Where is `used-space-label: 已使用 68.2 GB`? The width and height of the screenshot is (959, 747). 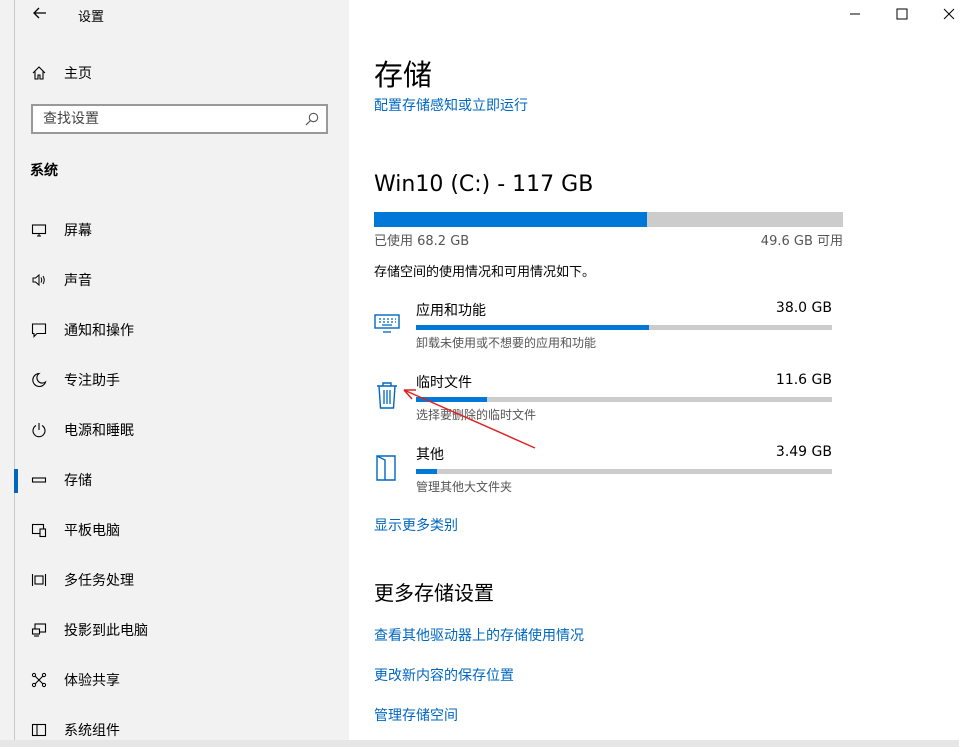 used-space-label: 已使用 68.2 GB is located at coordinates (422, 241).